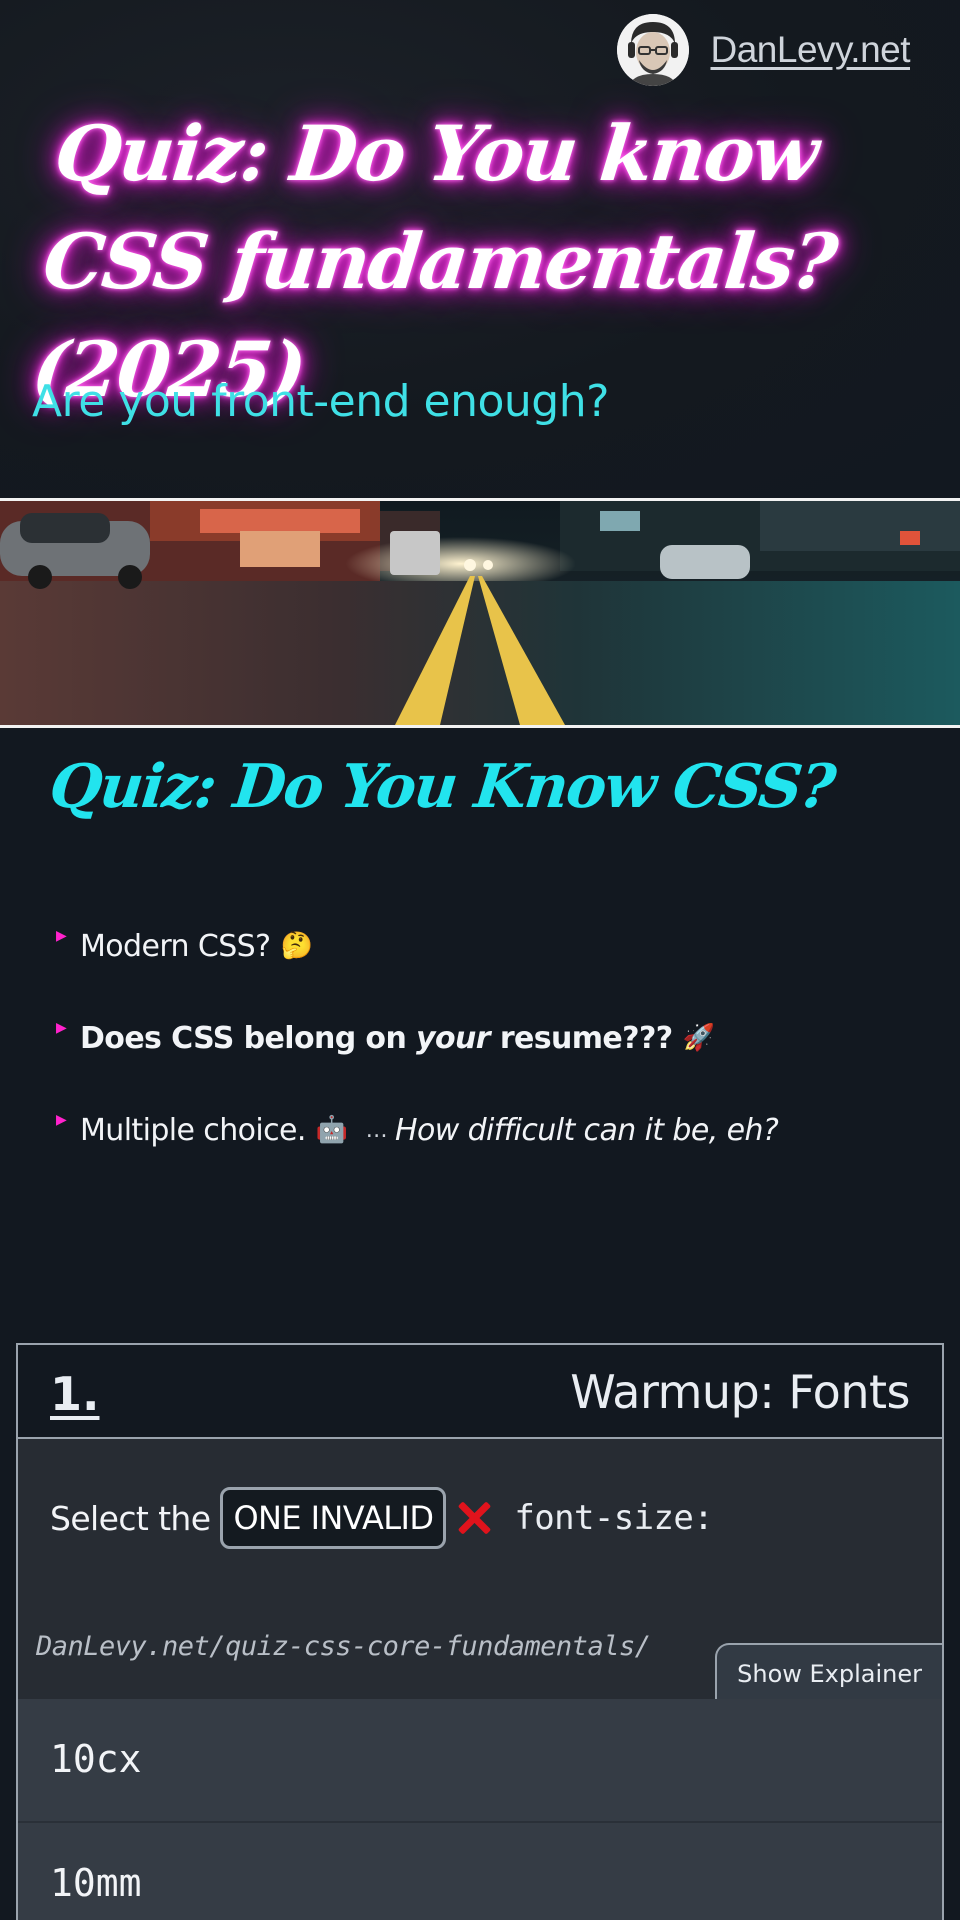  I want to click on intro-item-text: Does CSS belong on your resume???, so click(376, 1038).